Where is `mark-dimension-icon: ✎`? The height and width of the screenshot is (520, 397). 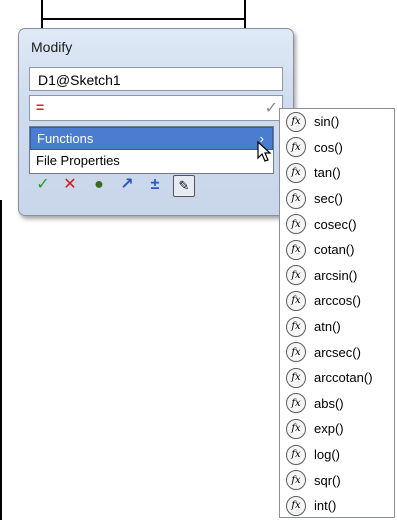 mark-dimension-icon: ✎ is located at coordinates (184, 186).